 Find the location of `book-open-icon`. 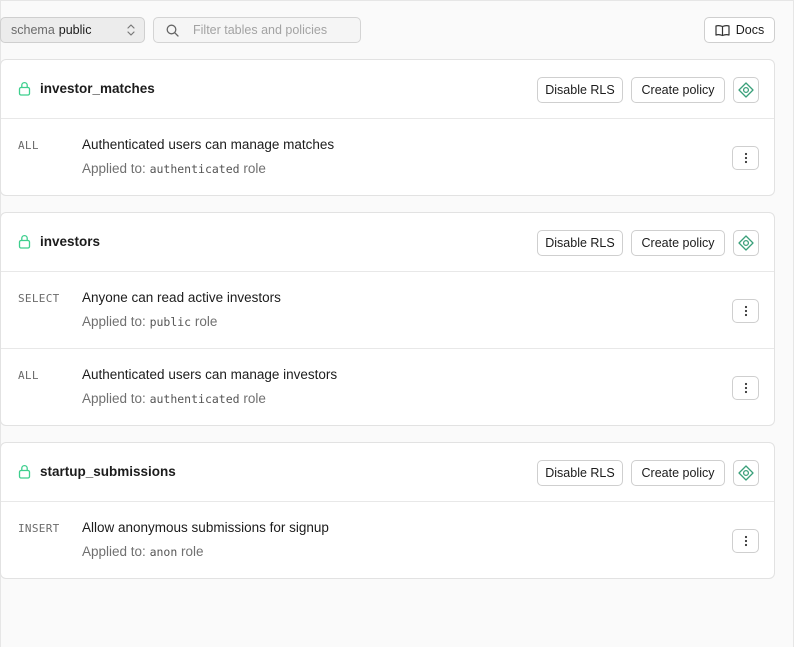

book-open-icon is located at coordinates (722, 30).